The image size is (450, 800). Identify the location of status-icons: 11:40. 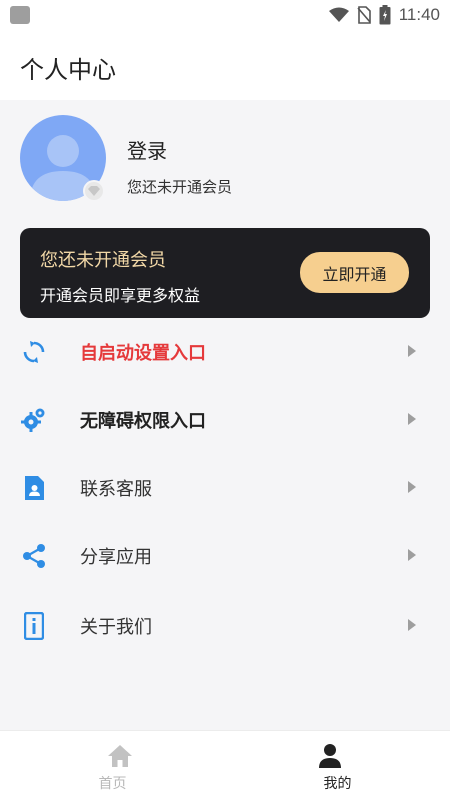
(384, 15).